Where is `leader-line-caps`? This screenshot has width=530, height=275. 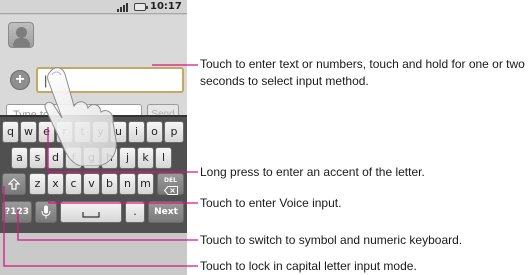 leader-line-caps is located at coordinates (100, 226).